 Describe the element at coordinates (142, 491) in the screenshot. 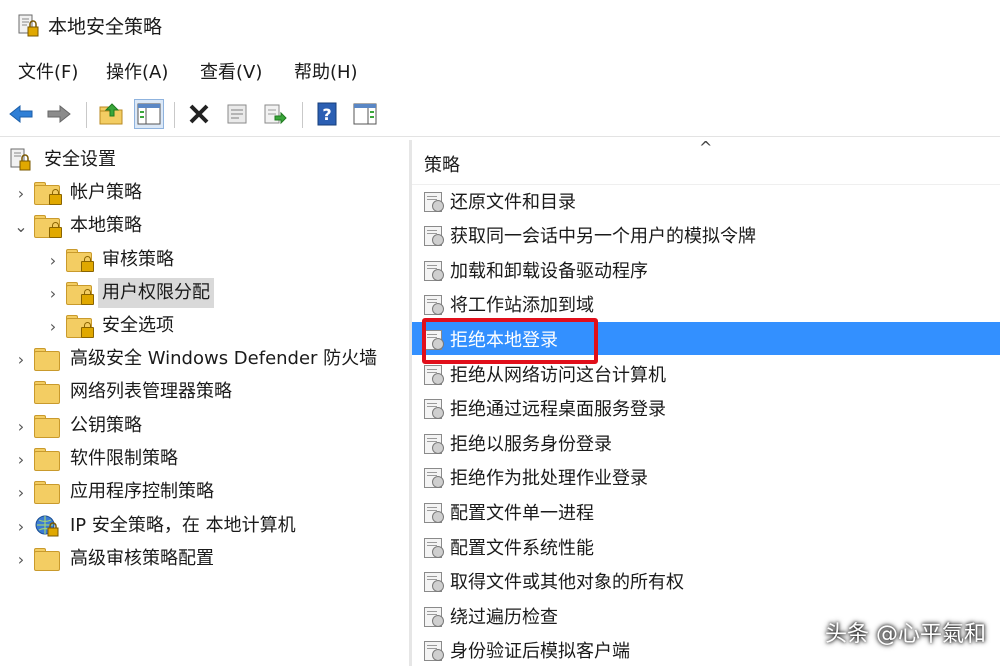

I see `tree-label: 应用程序控制策略` at that location.